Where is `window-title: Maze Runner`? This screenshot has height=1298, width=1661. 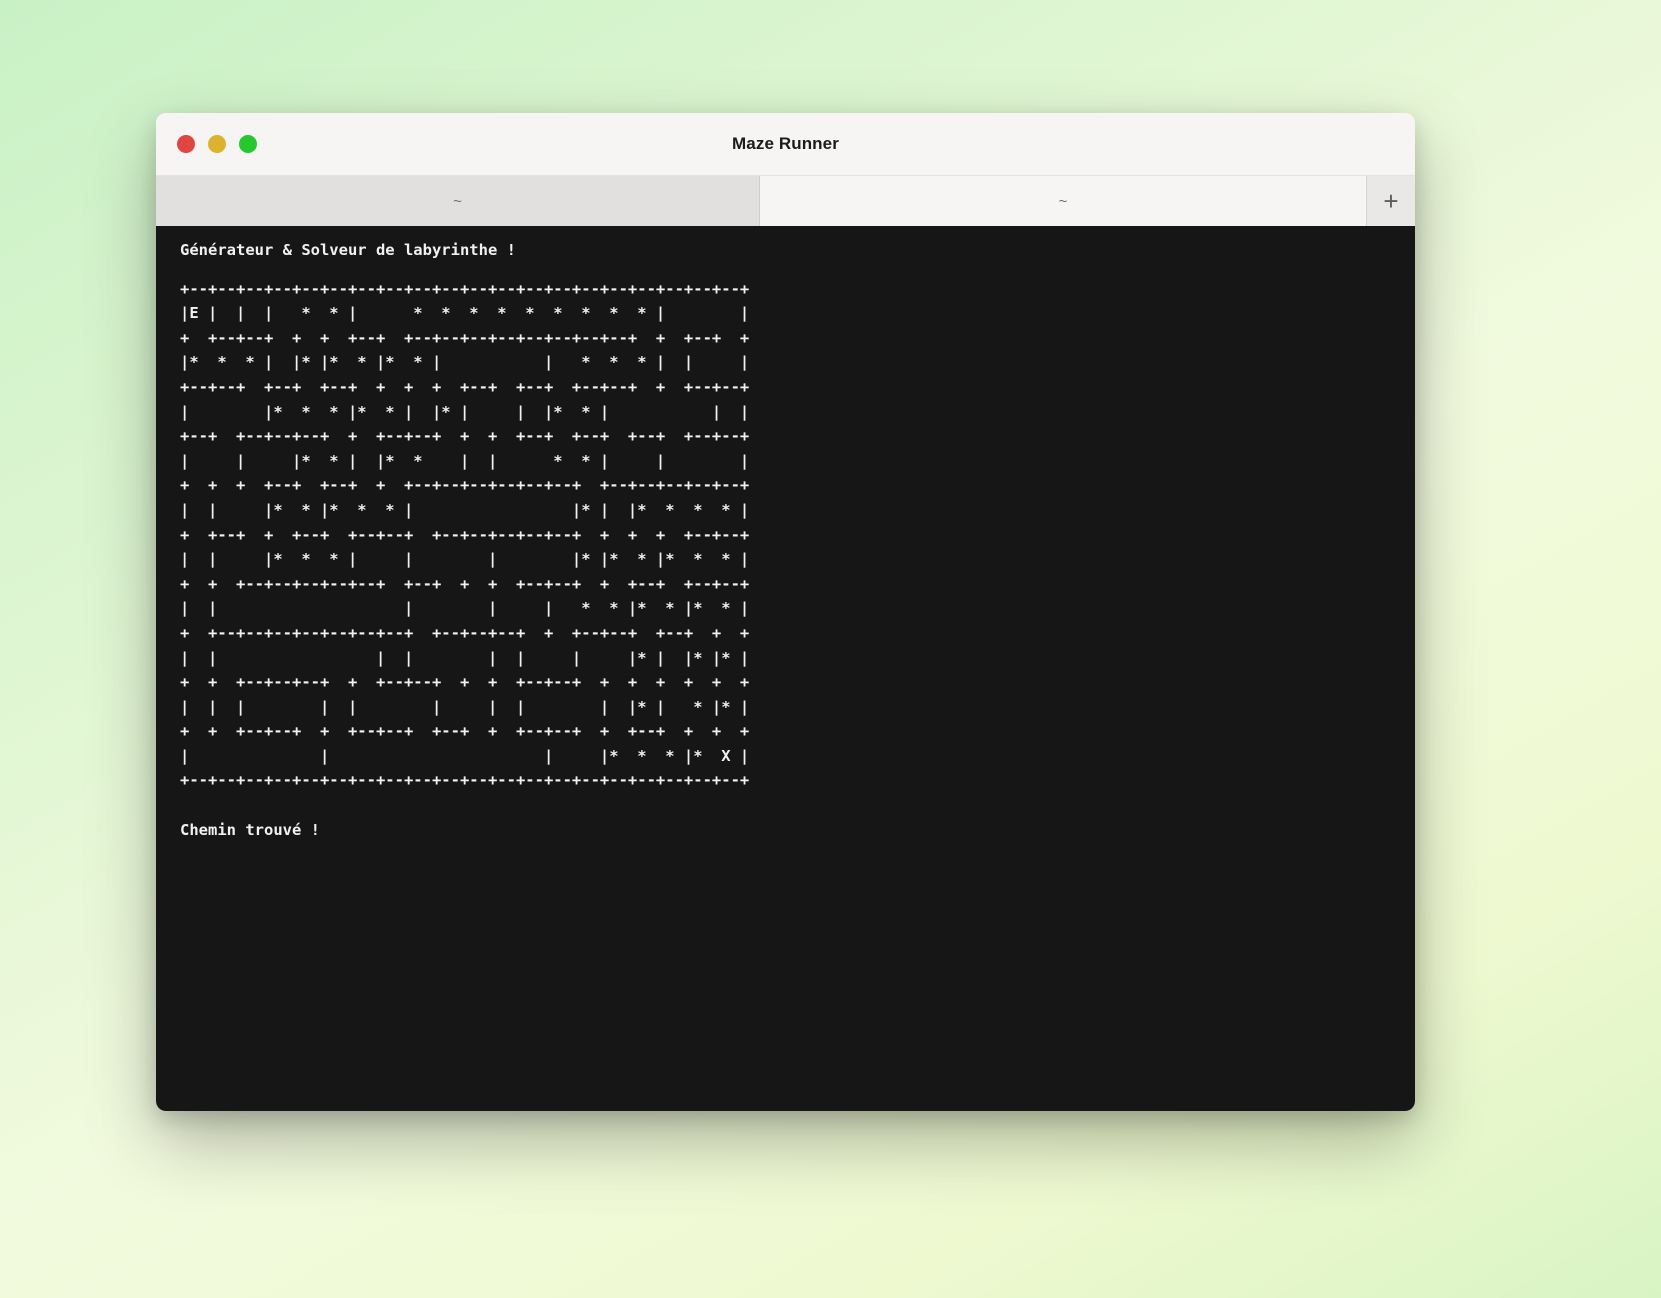
window-title: Maze Runner is located at coordinates (785, 143).